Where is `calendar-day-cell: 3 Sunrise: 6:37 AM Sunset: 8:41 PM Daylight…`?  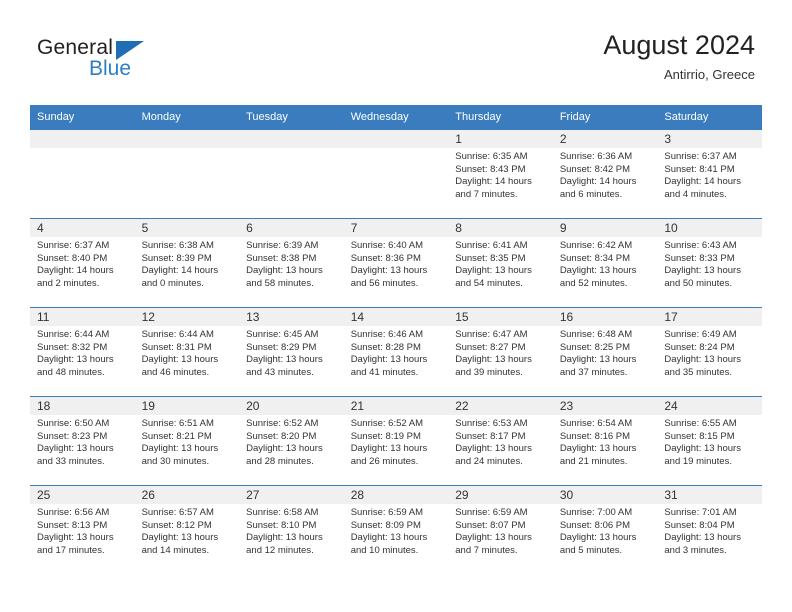 calendar-day-cell: 3 Sunrise: 6:37 AM Sunset: 8:41 PM Daylight… is located at coordinates (709, 174).